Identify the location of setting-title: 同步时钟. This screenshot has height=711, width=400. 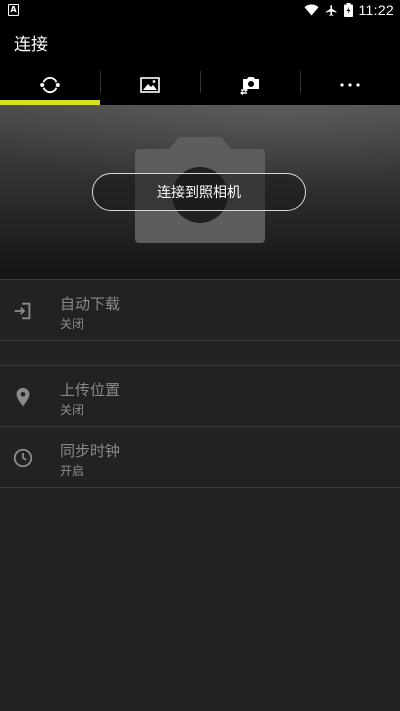
(90, 451).